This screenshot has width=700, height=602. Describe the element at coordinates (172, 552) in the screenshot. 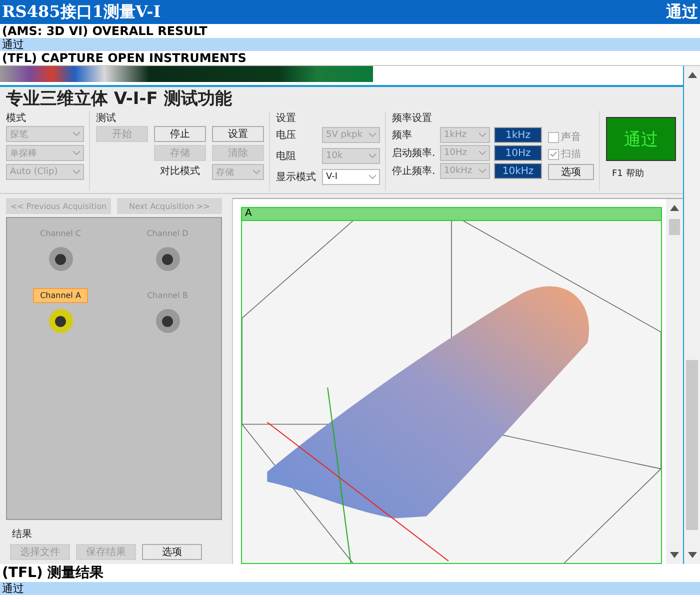

I see `action-button: 选项` at that location.